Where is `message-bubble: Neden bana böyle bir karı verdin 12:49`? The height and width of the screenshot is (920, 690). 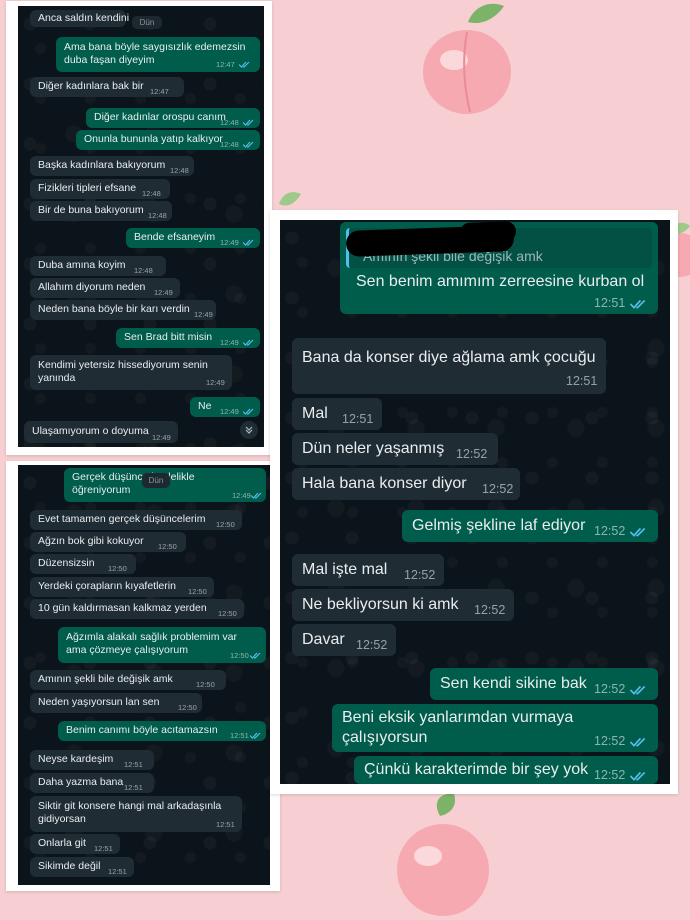
message-bubble: Neden bana böyle bir karı verdin 12:49 is located at coordinates (123, 310).